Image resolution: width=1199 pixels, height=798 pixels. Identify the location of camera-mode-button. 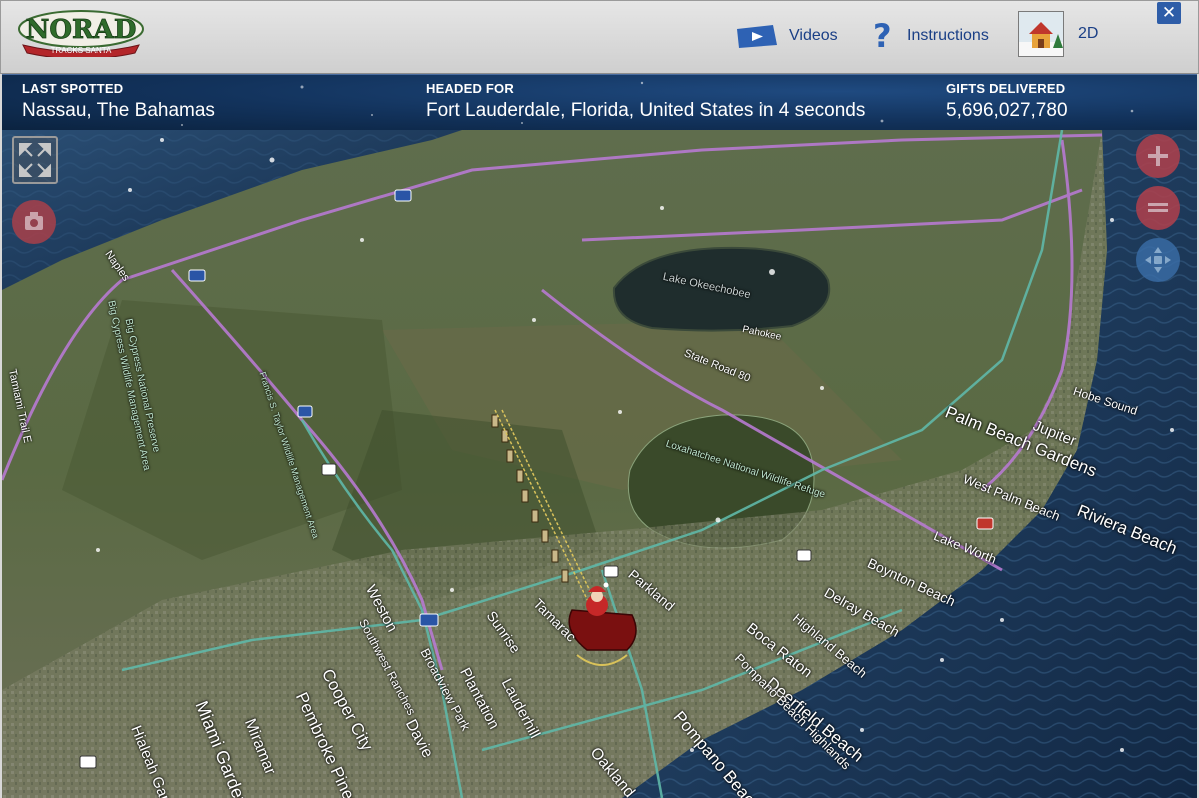
(34, 222).